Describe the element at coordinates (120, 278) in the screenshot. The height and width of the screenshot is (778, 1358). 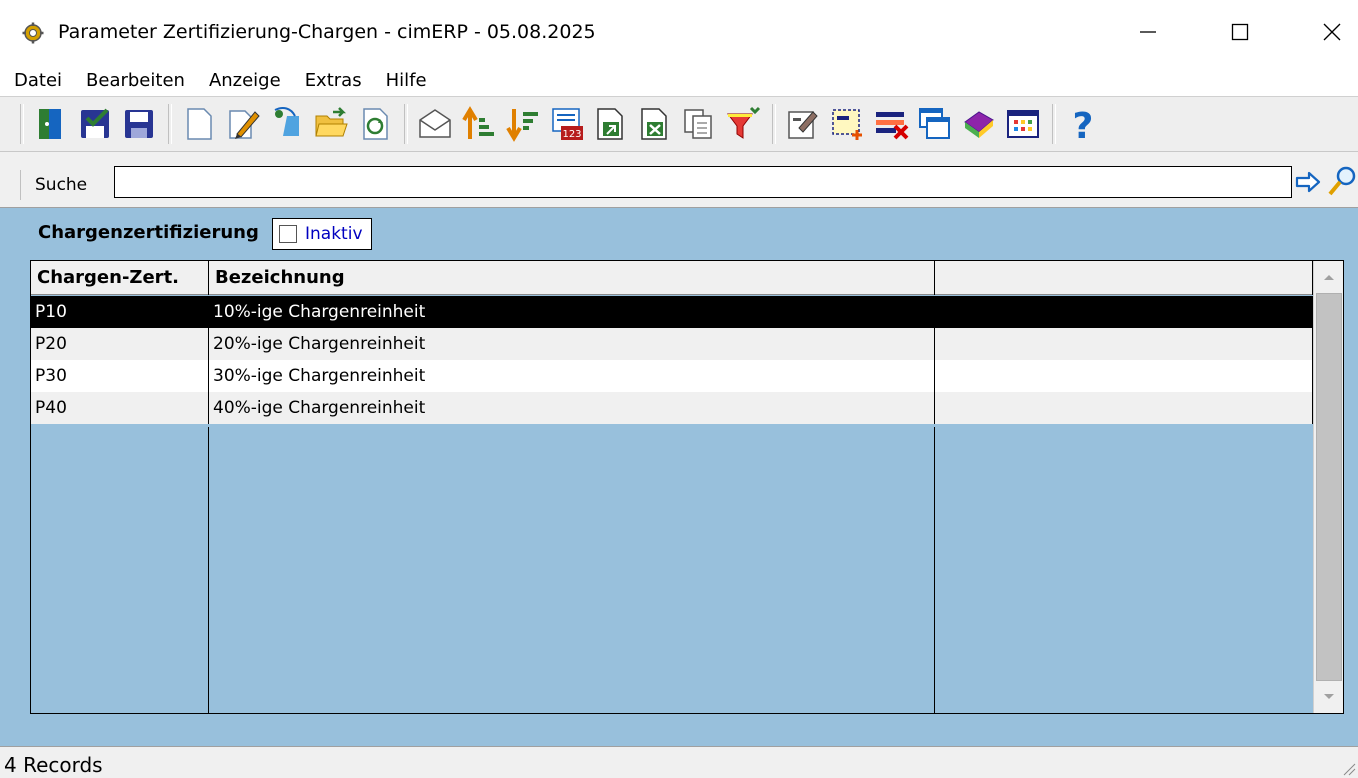
I see `column-header-chargen-zert: Chargen-Zert.` at that location.